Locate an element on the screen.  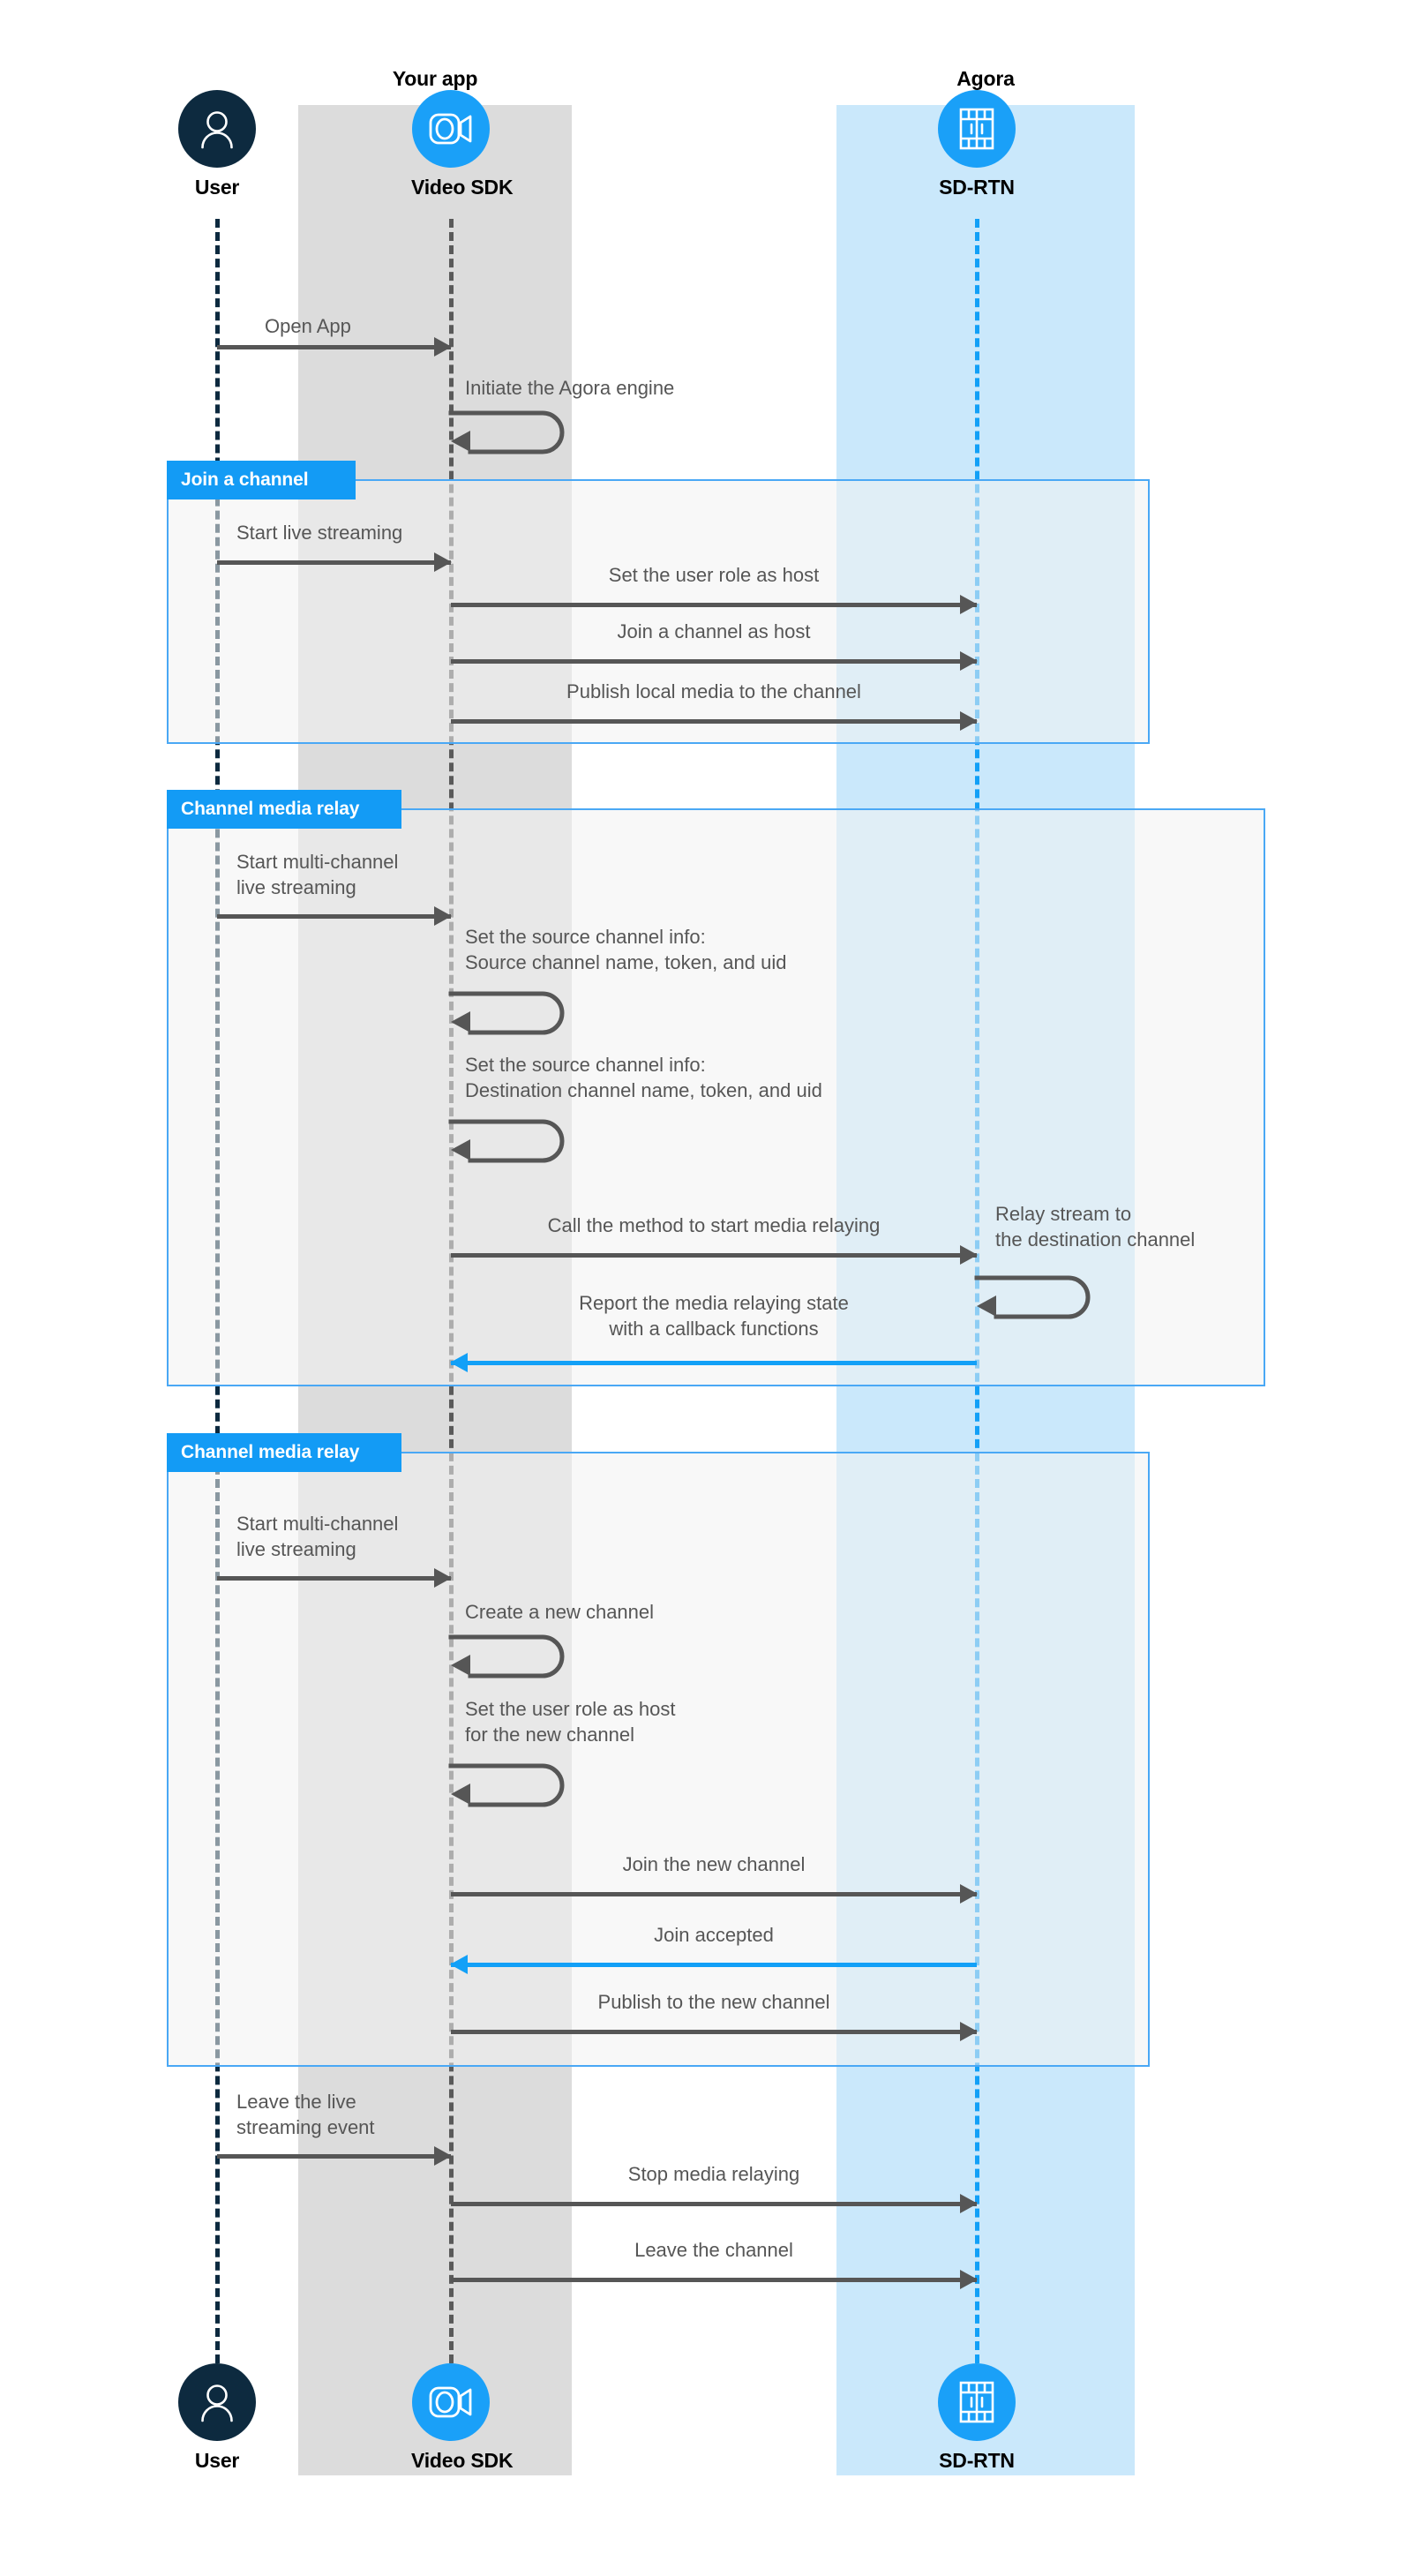
actor-label-user-bottom: User is located at coordinates (217, 2460).